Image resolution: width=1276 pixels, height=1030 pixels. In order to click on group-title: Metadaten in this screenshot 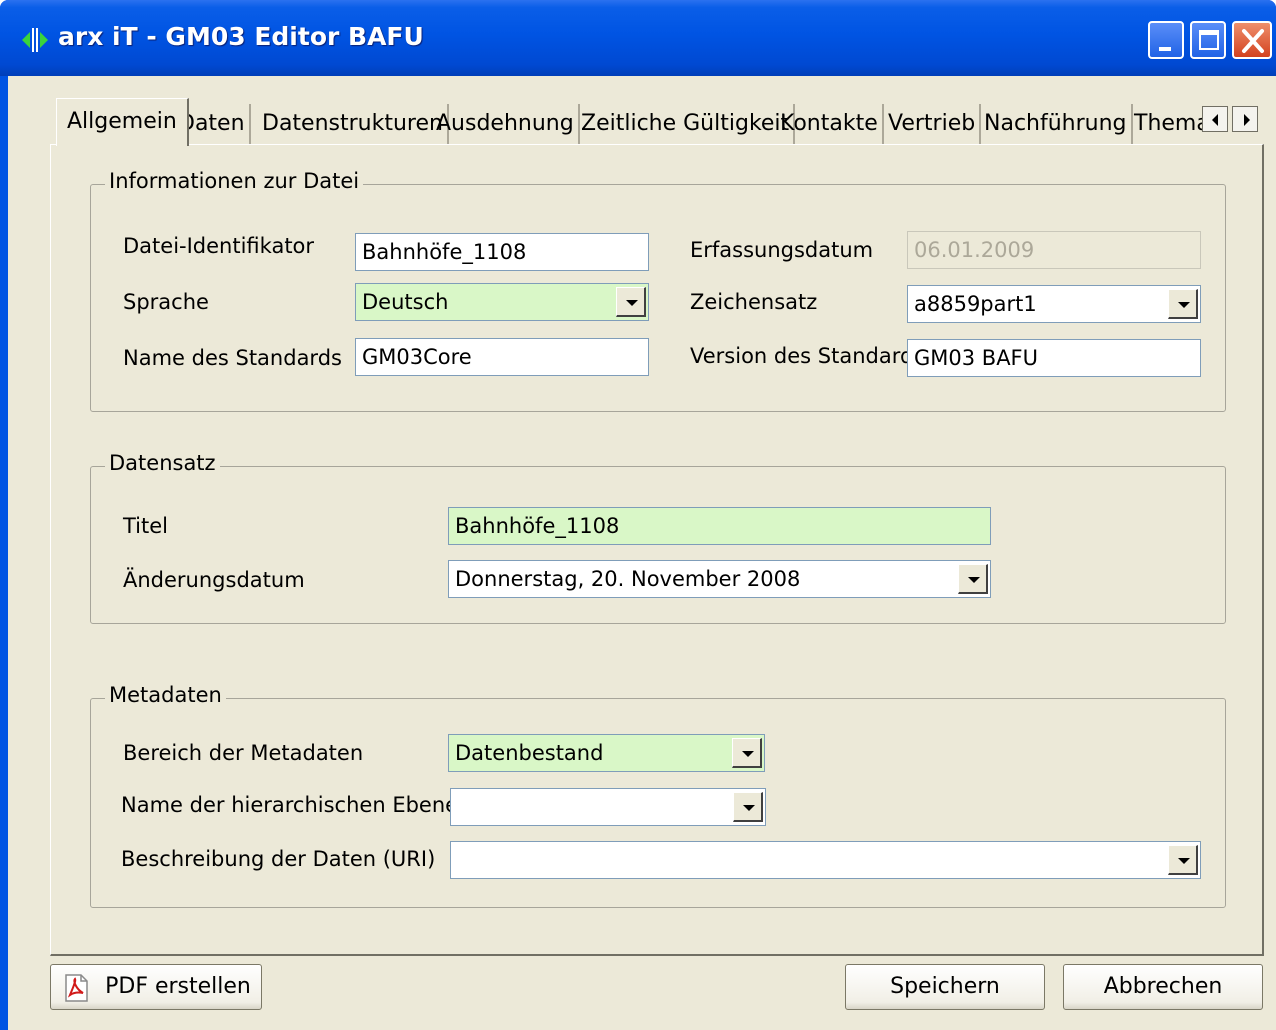, I will do `click(165, 695)`.